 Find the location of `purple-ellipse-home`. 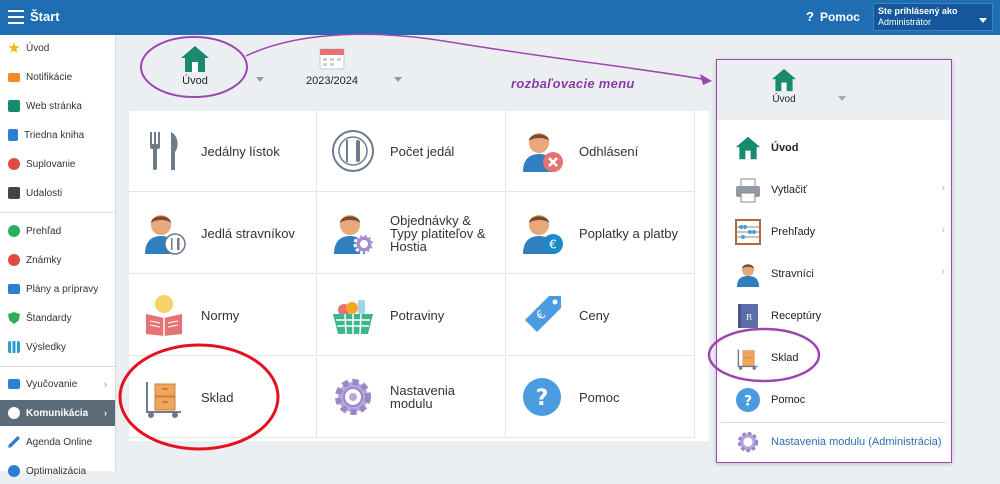

purple-ellipse-home is located at coordinates (194, 67).